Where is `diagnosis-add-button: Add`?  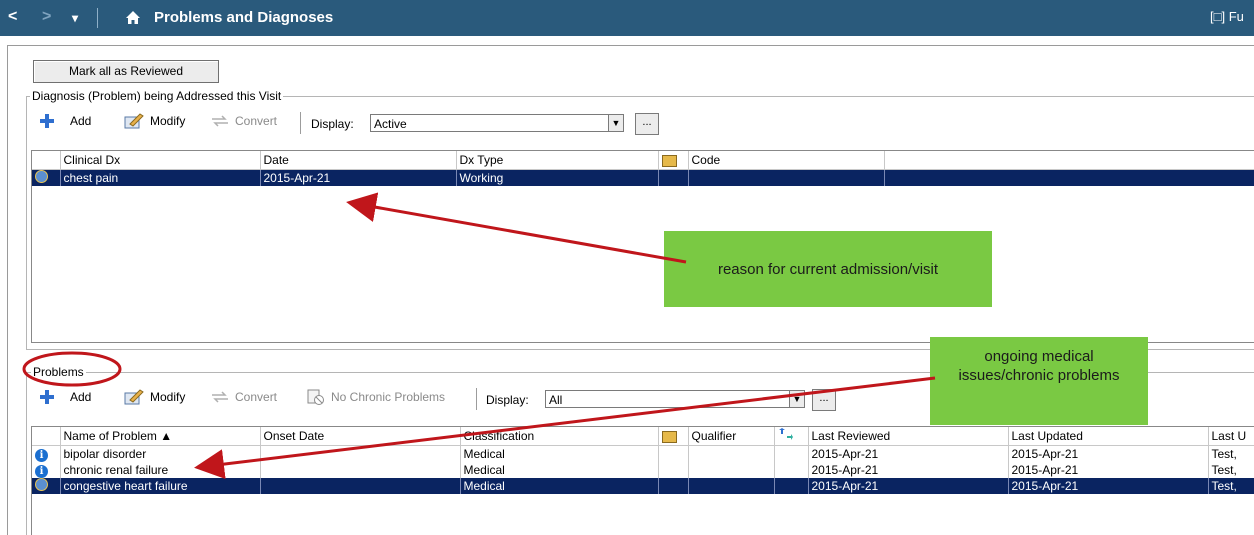
diagnosis-add-button: Add is located at coordinates (65, 121).